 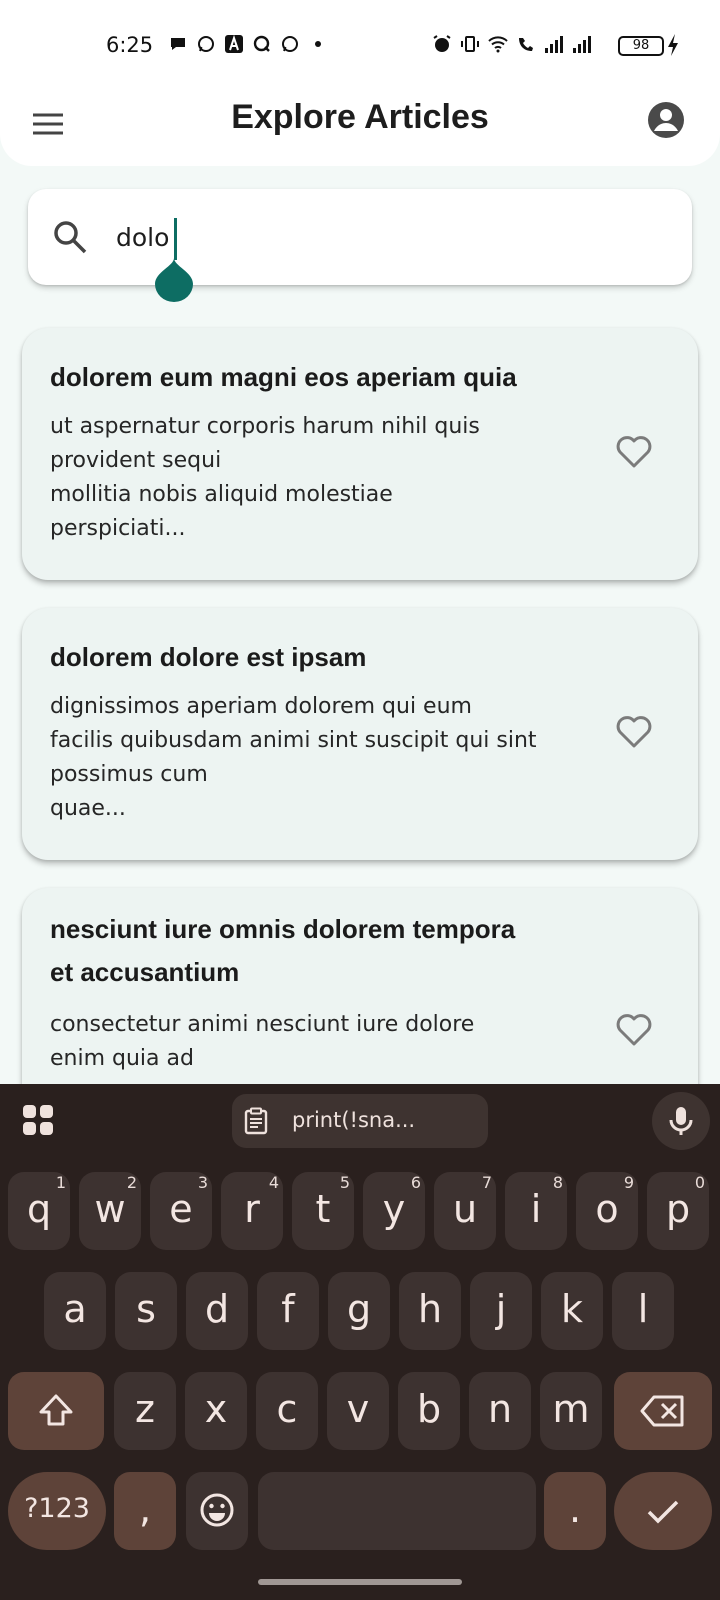 I want to click on key-k: k, so click(x=572, y=1311).